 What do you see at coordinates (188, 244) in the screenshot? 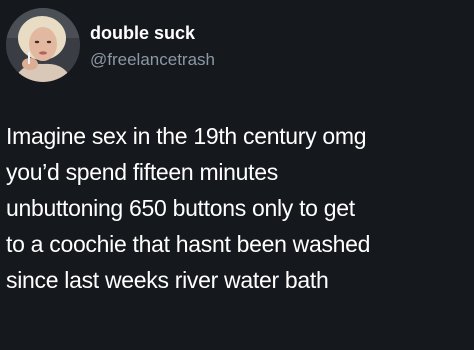
I see `tweet-text-line: to a coochie that hasnt been washed` at bounding box center [188, 244].